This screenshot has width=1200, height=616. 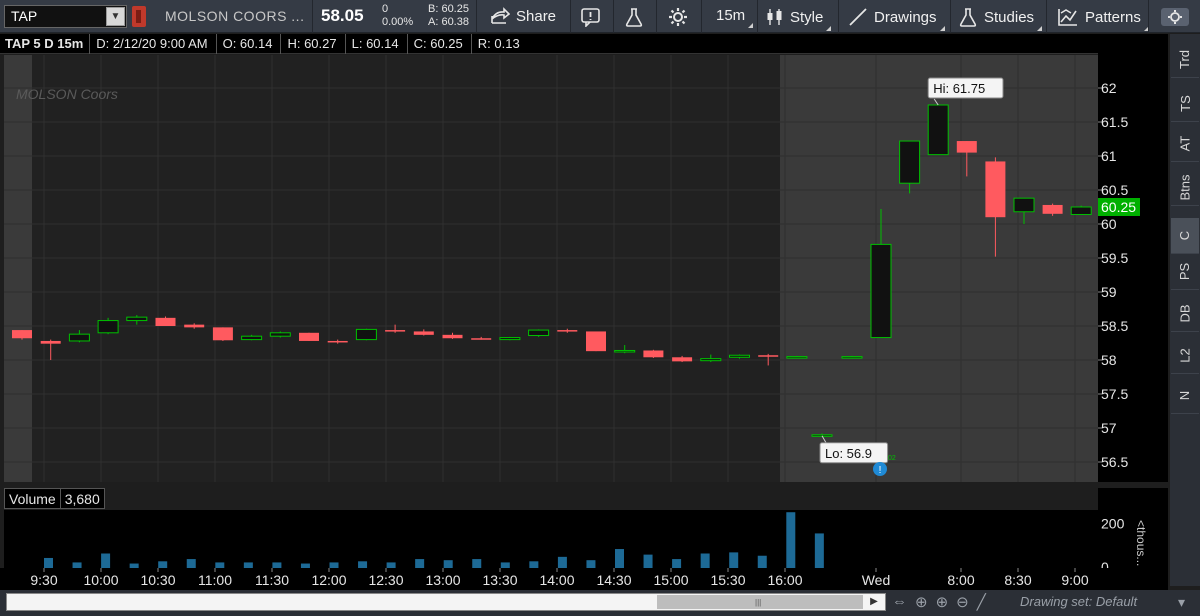 What do you see at coordinates (799, 19) in the screenshot?
I see `style-button: Style` at bounding box center [799, 19].